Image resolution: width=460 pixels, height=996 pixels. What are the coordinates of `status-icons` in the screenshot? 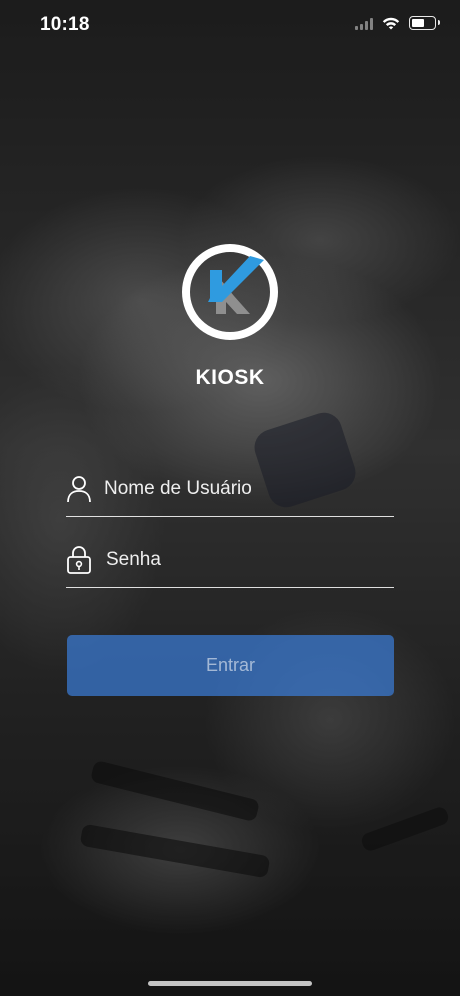 It's located at (397, 23).